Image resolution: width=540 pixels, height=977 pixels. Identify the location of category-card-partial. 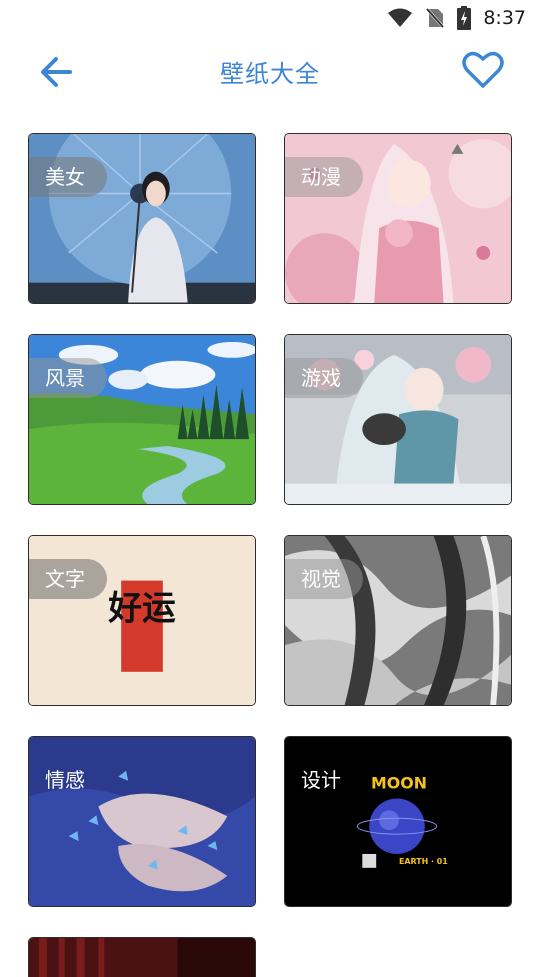
(142, 957).